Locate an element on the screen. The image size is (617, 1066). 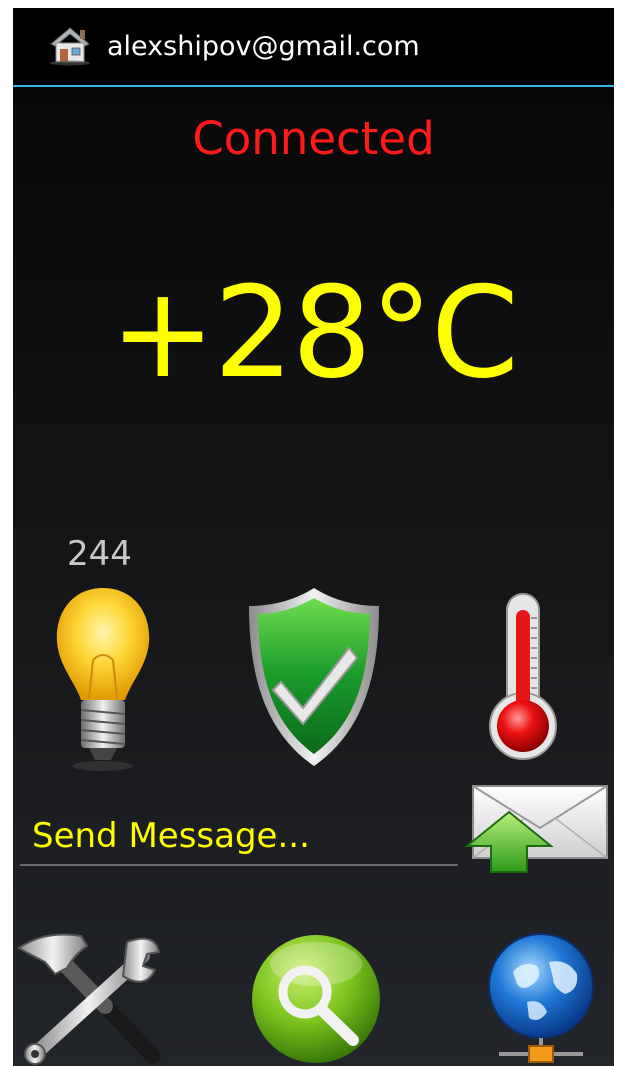
light-bulb-icon is located at coordinates (103, 678).